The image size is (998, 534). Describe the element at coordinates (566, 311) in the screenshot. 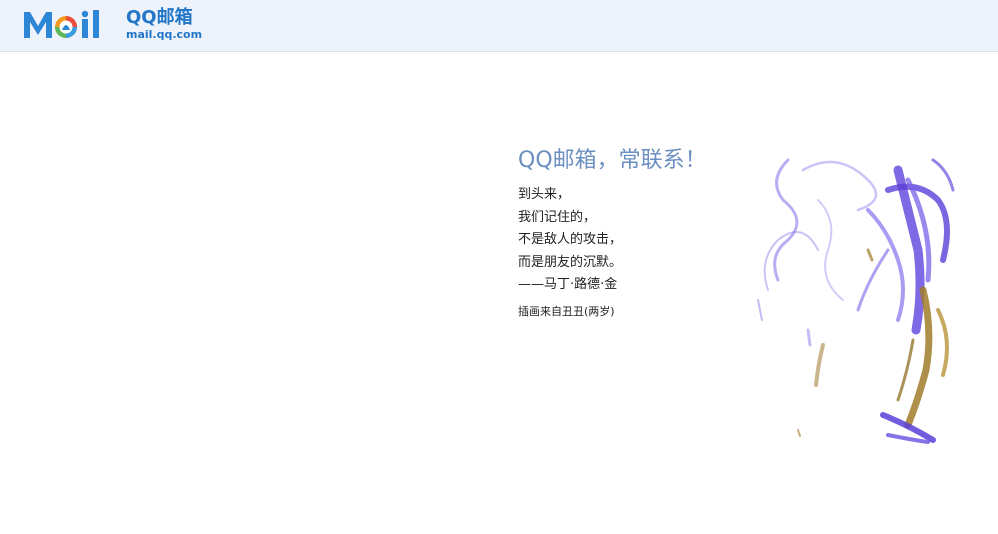

I see `illustration-credit: 插画来自丑丑(两岁)` at that location.